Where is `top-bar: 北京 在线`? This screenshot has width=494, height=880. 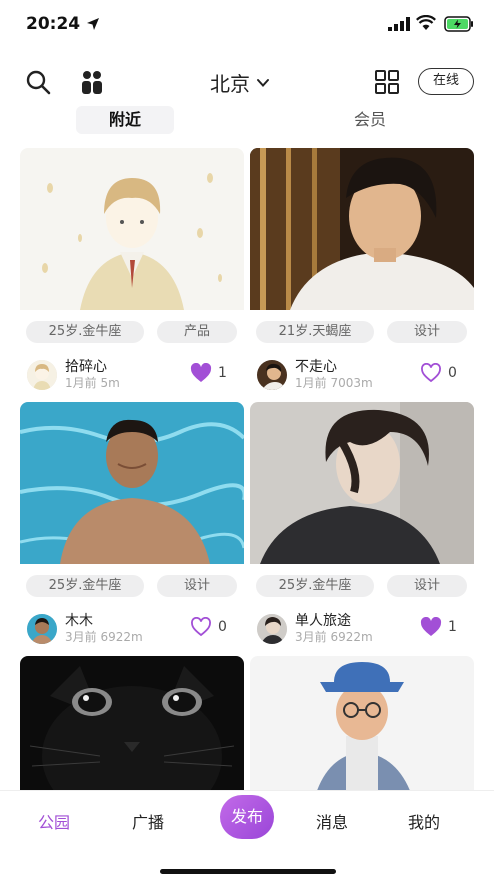 top-bar: 北京 在线 is located at coordinates (247, 81).